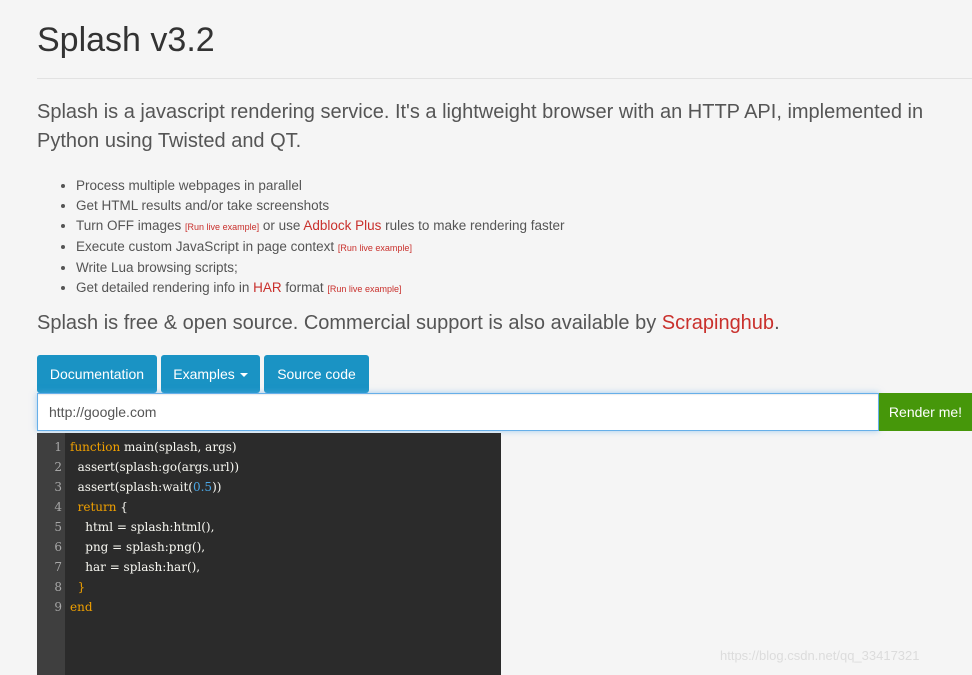  Describe the element at coordinates (202, 487) in the screenshot. I see `number-literal: 0.5` at that location.